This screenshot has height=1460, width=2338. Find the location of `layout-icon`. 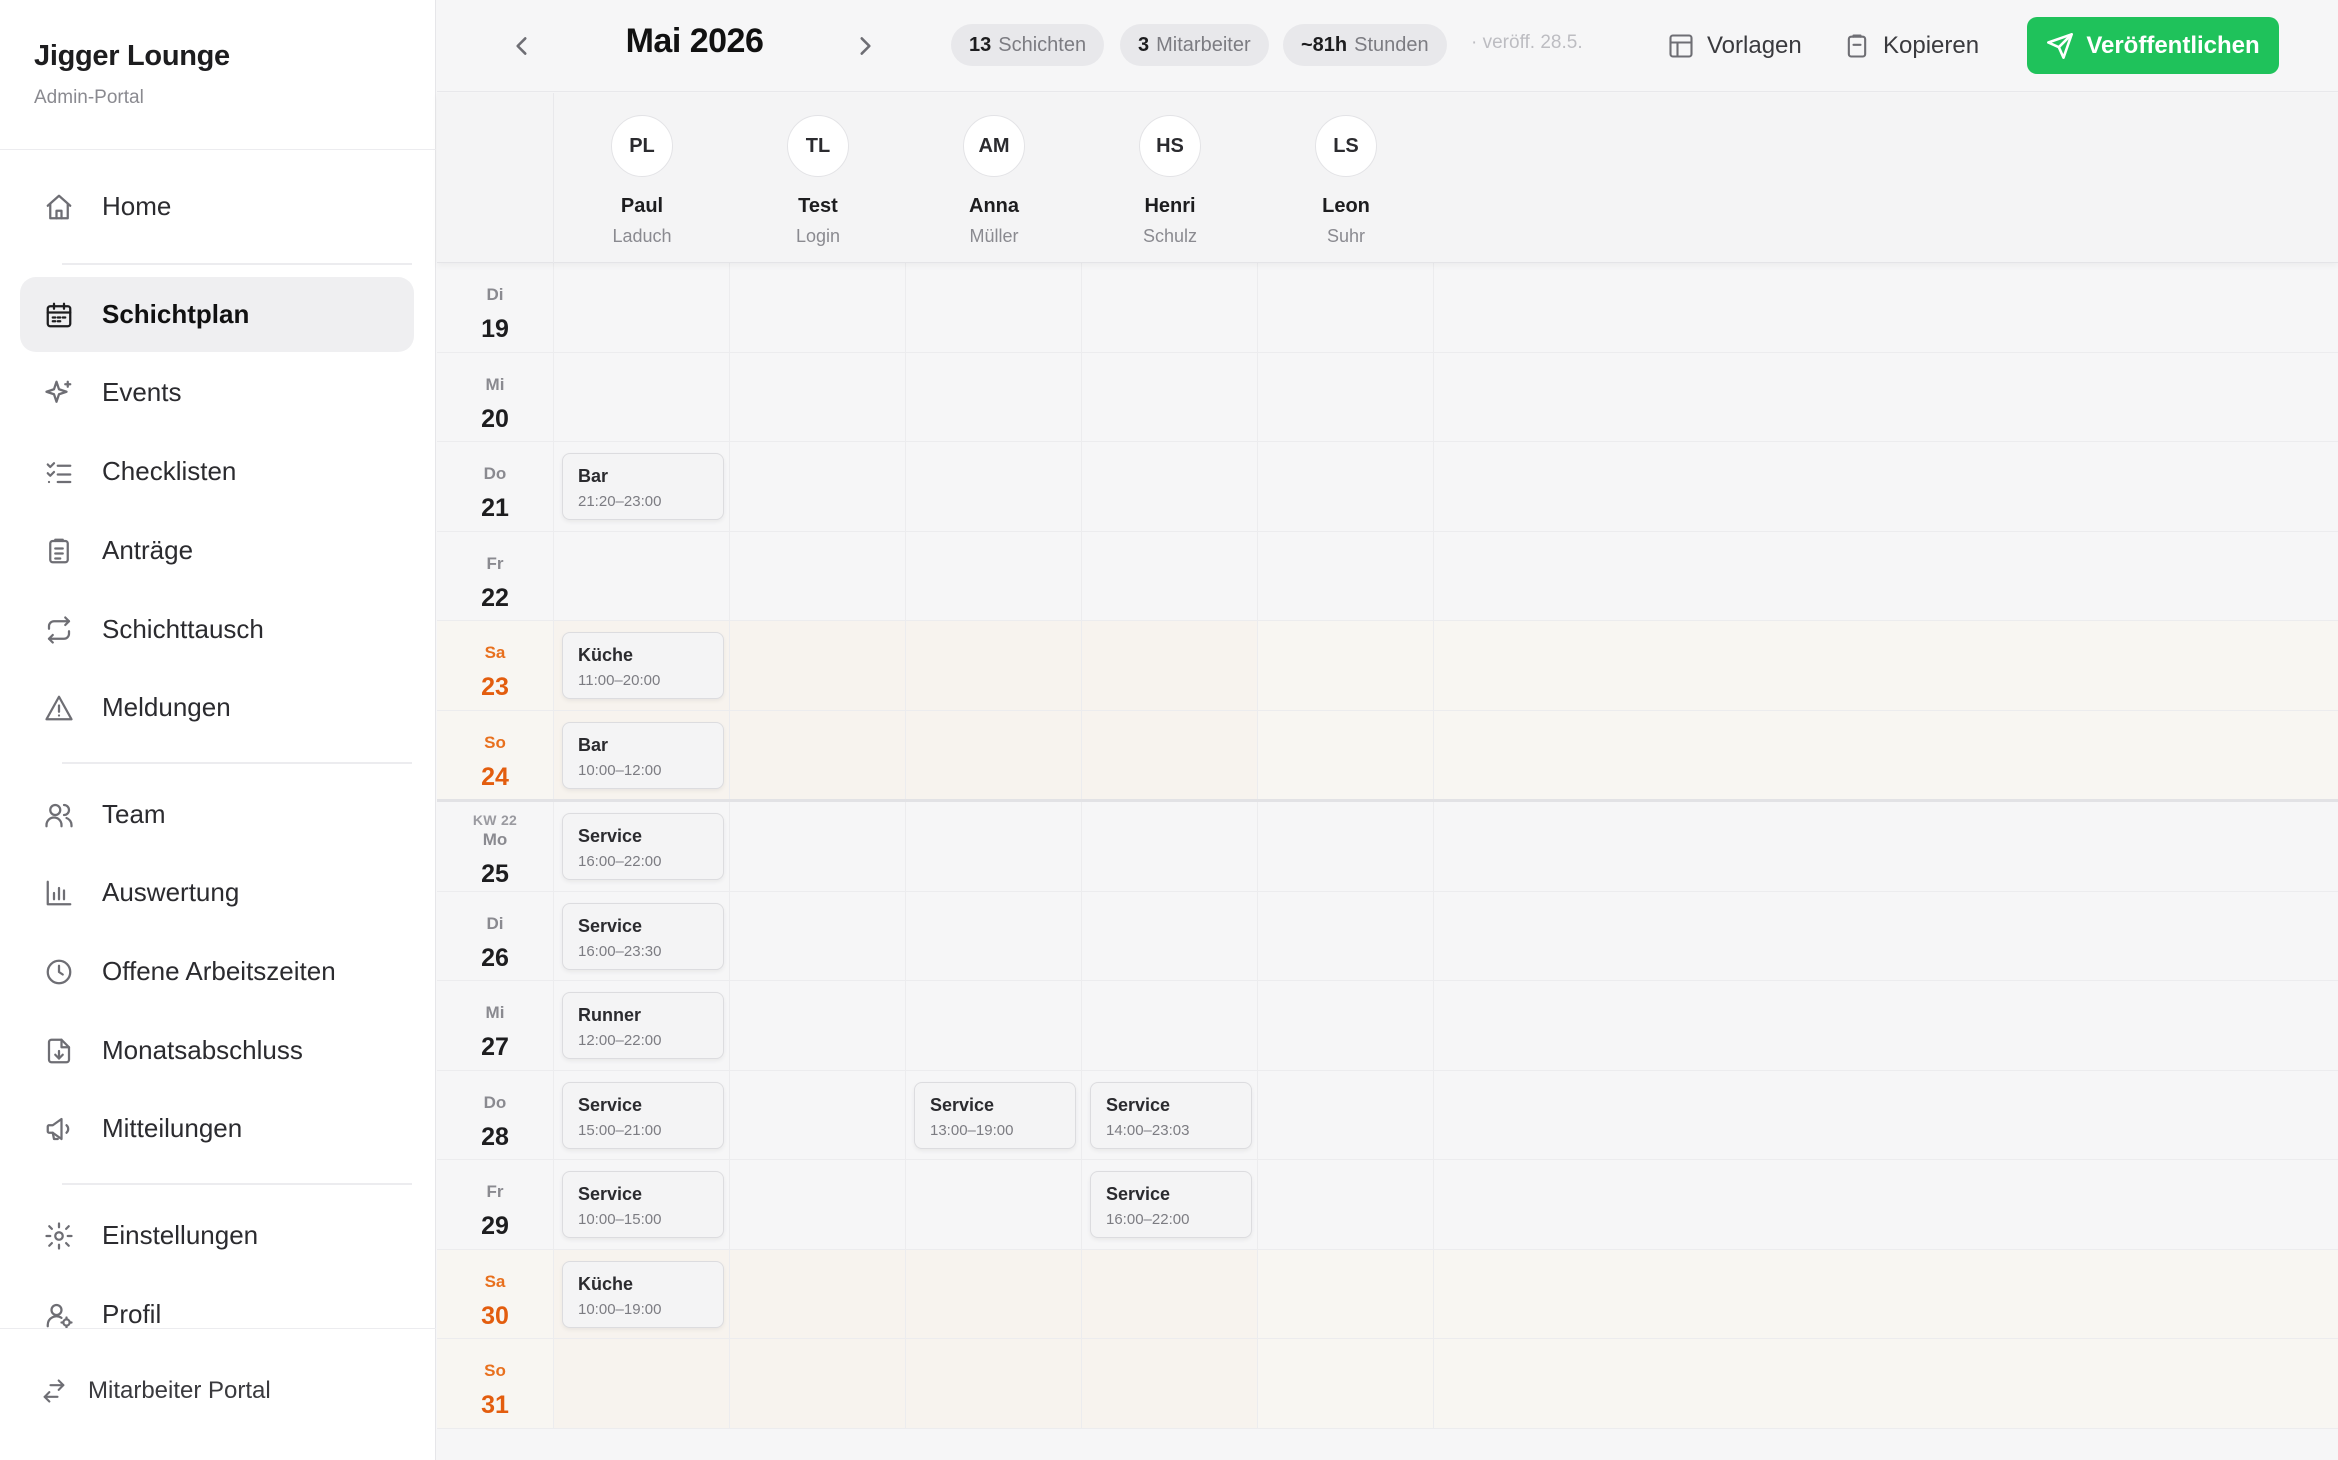

layout-icon is located at coordinates (1681, 46).